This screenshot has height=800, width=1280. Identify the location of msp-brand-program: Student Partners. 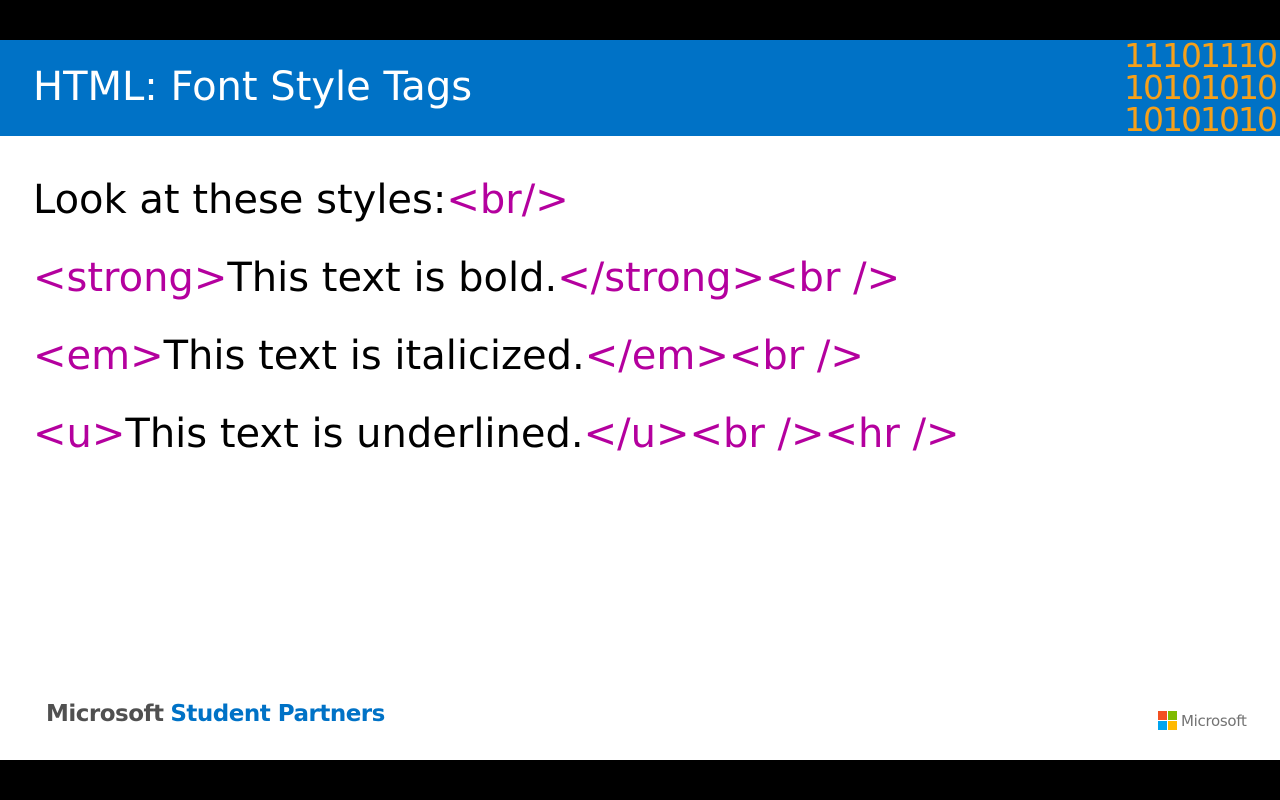
(277, 714).